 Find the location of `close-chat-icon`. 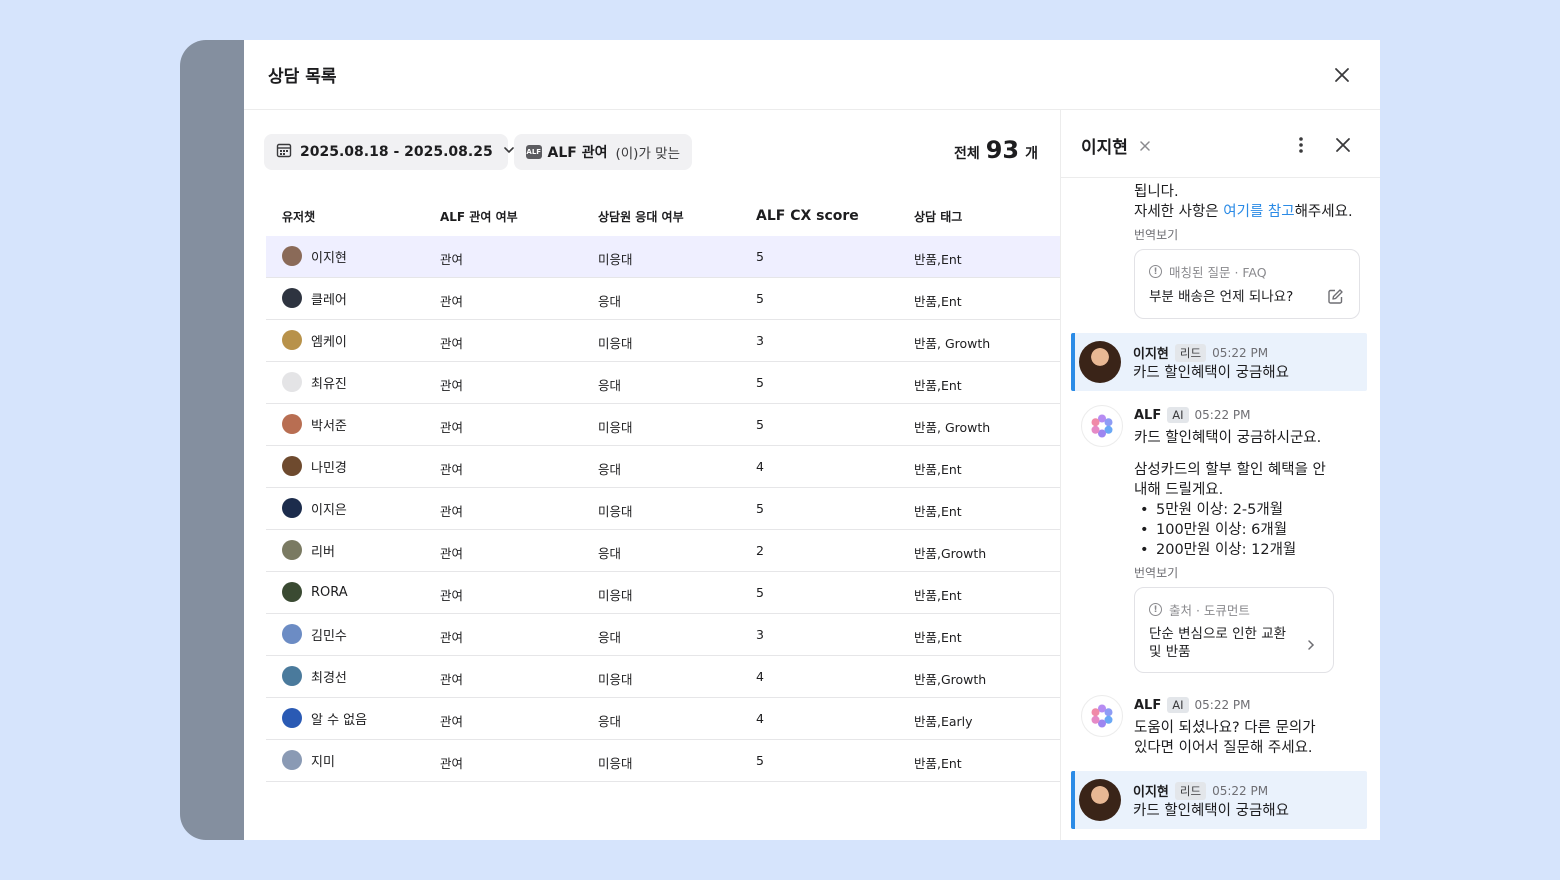

close-chat-icon is located at coordinates (1343, 145).